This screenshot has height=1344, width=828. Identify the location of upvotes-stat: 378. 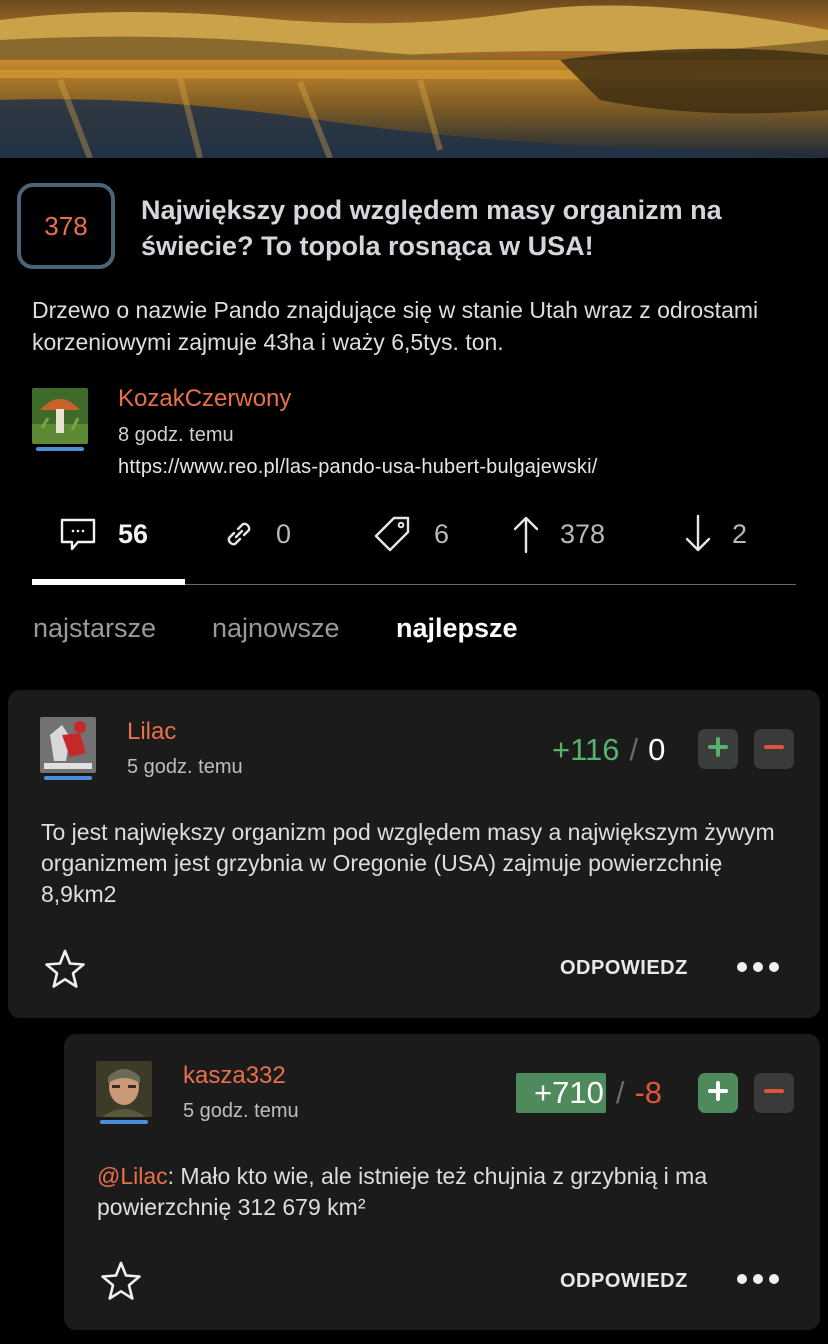
(558, 534).